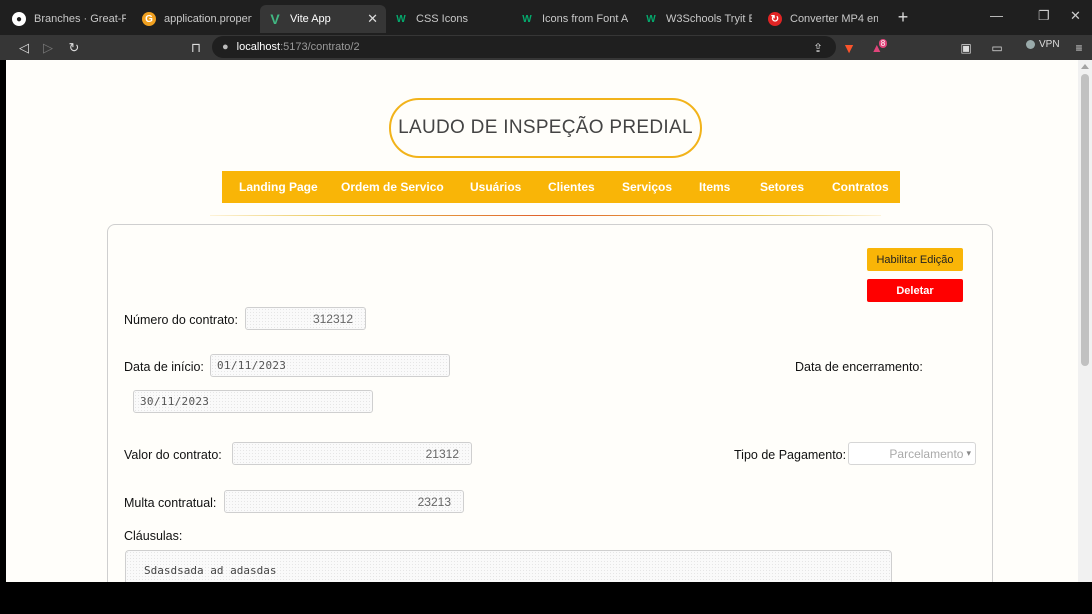  I want to click on contract-number-field: 312312, so click(305, 318).